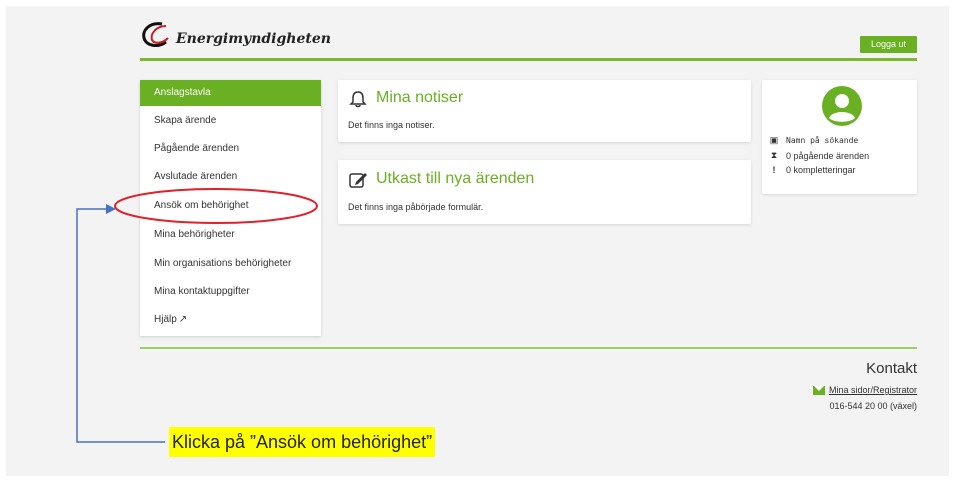 The image size is (955, 486). Describe the element at coordinates (230, 177) in the screenshot. I see `sidebar-item-avslutade-arenden: Avslutade ärenden` at that location.